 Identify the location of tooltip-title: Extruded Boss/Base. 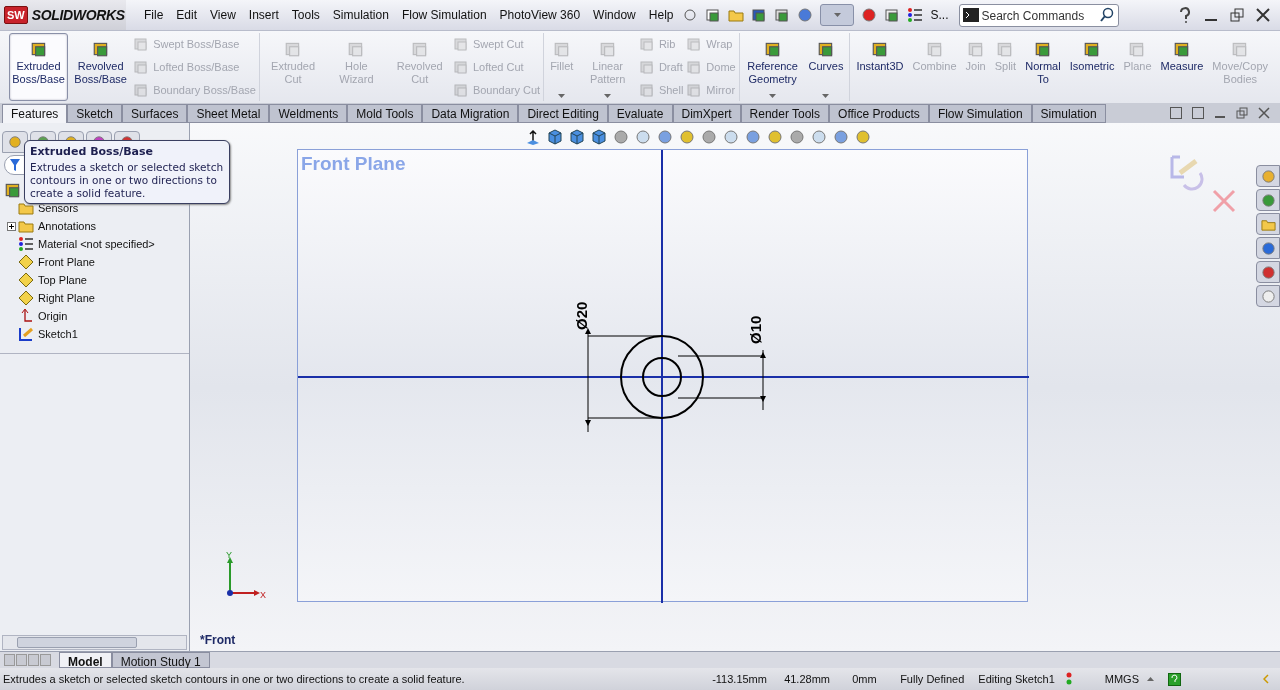
(92, 152).